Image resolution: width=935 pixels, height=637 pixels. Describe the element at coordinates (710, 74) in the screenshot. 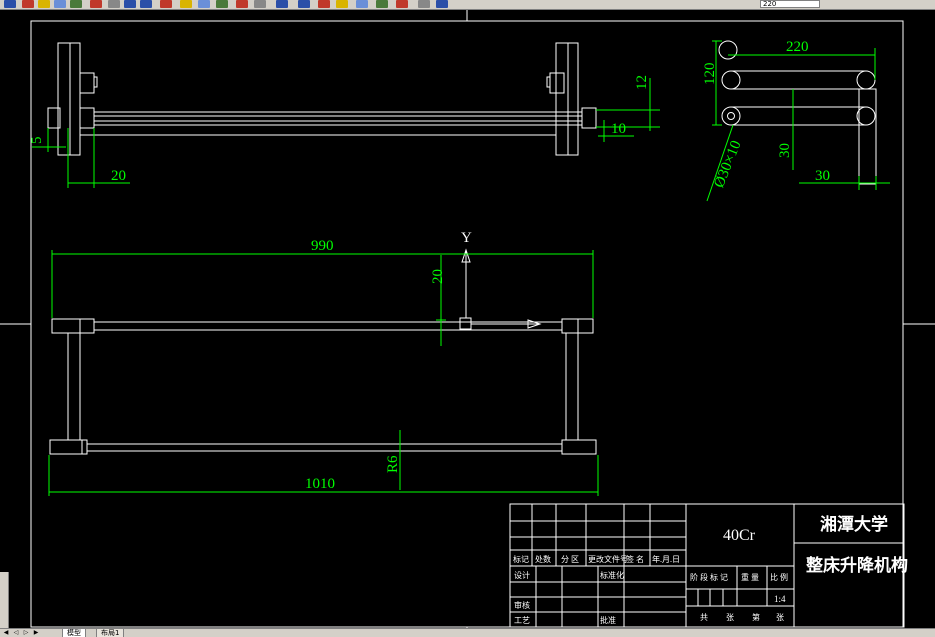

I see `dim-text: 120` at that location.